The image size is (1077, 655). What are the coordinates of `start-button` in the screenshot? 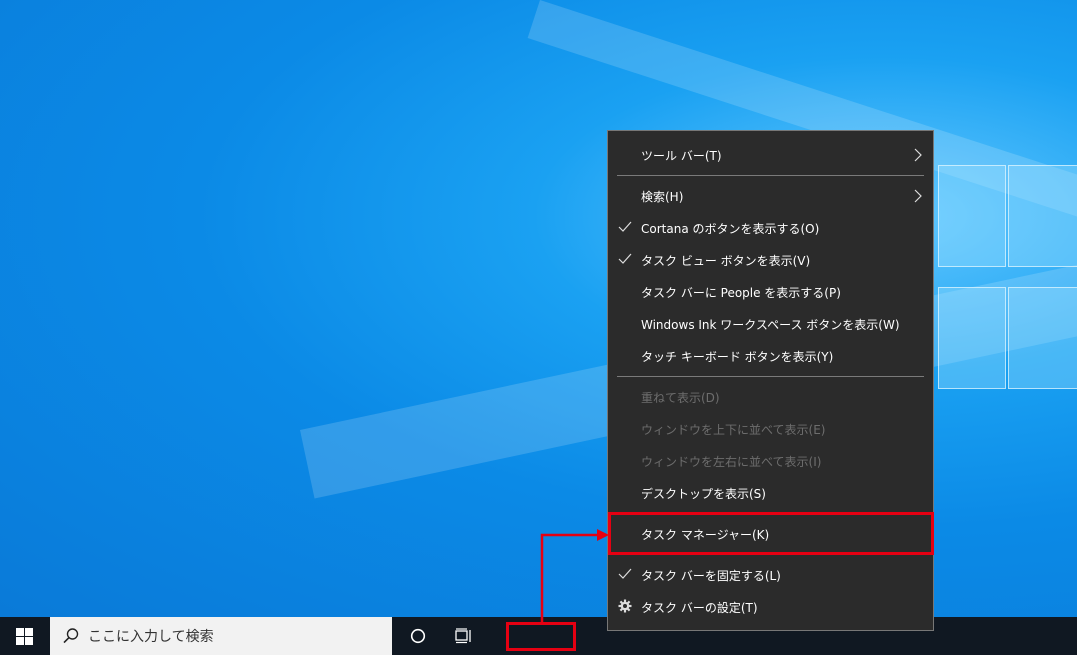 It's located at (24, 636).